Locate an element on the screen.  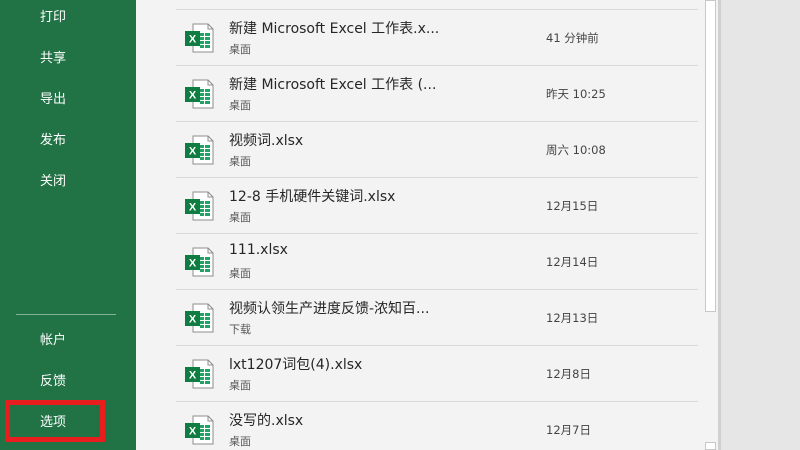
file-name: 没写的.xlsx is located at coordinates (266, 421).